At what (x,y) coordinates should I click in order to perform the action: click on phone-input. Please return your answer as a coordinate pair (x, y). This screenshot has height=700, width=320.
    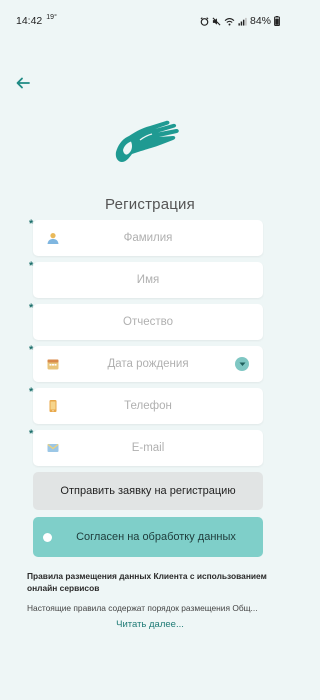
    Looking at the image, I should click on (148, 406).